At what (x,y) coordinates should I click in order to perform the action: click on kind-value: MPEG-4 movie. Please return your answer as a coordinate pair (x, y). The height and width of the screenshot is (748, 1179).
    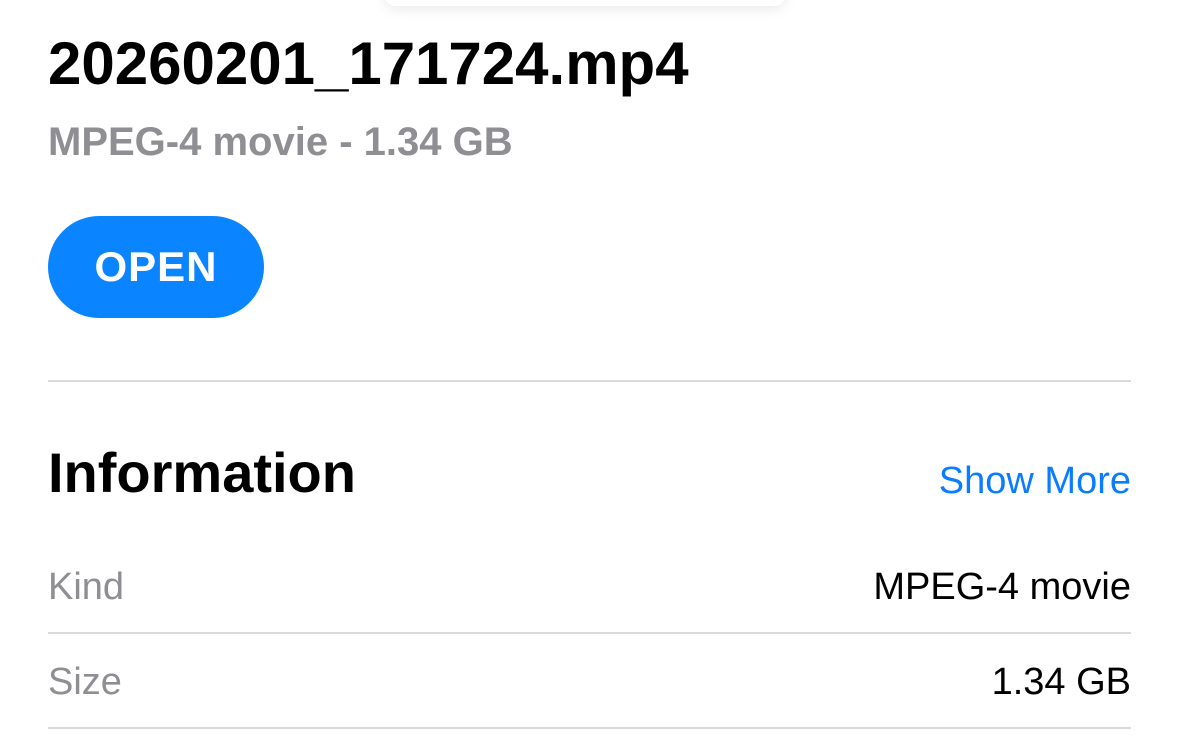
    Looking at the image, I should click on (1002, 587).